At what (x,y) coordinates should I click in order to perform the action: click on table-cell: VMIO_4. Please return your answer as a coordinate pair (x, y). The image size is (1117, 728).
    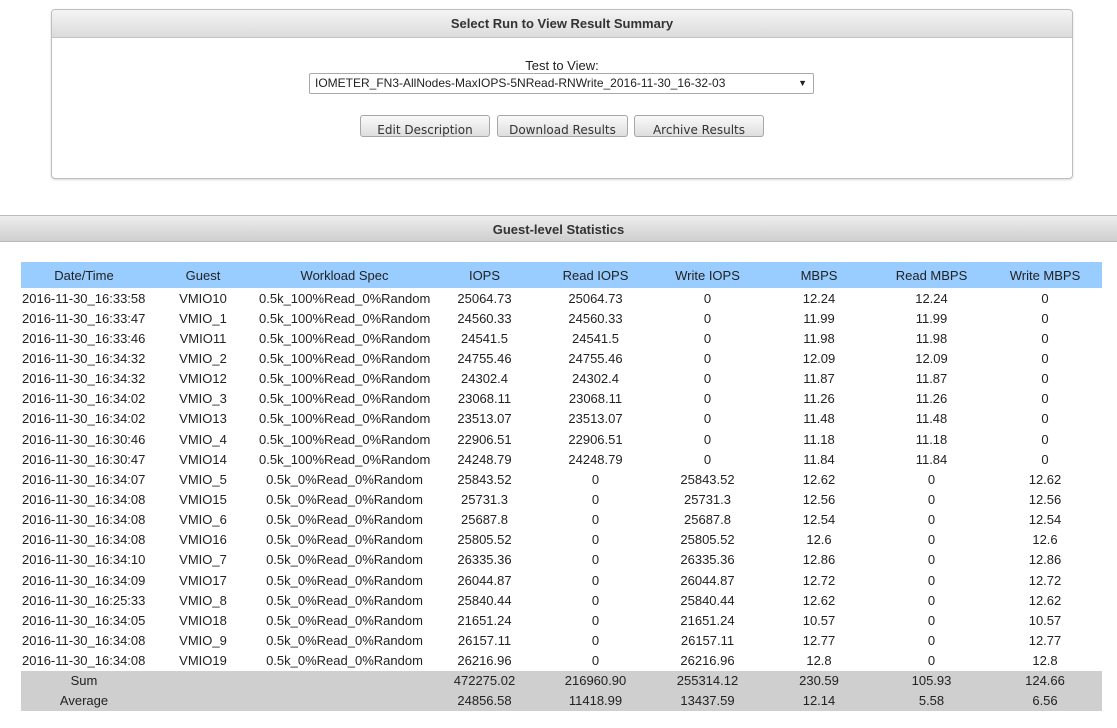
    Looking at the image, I should click on (203, 439).